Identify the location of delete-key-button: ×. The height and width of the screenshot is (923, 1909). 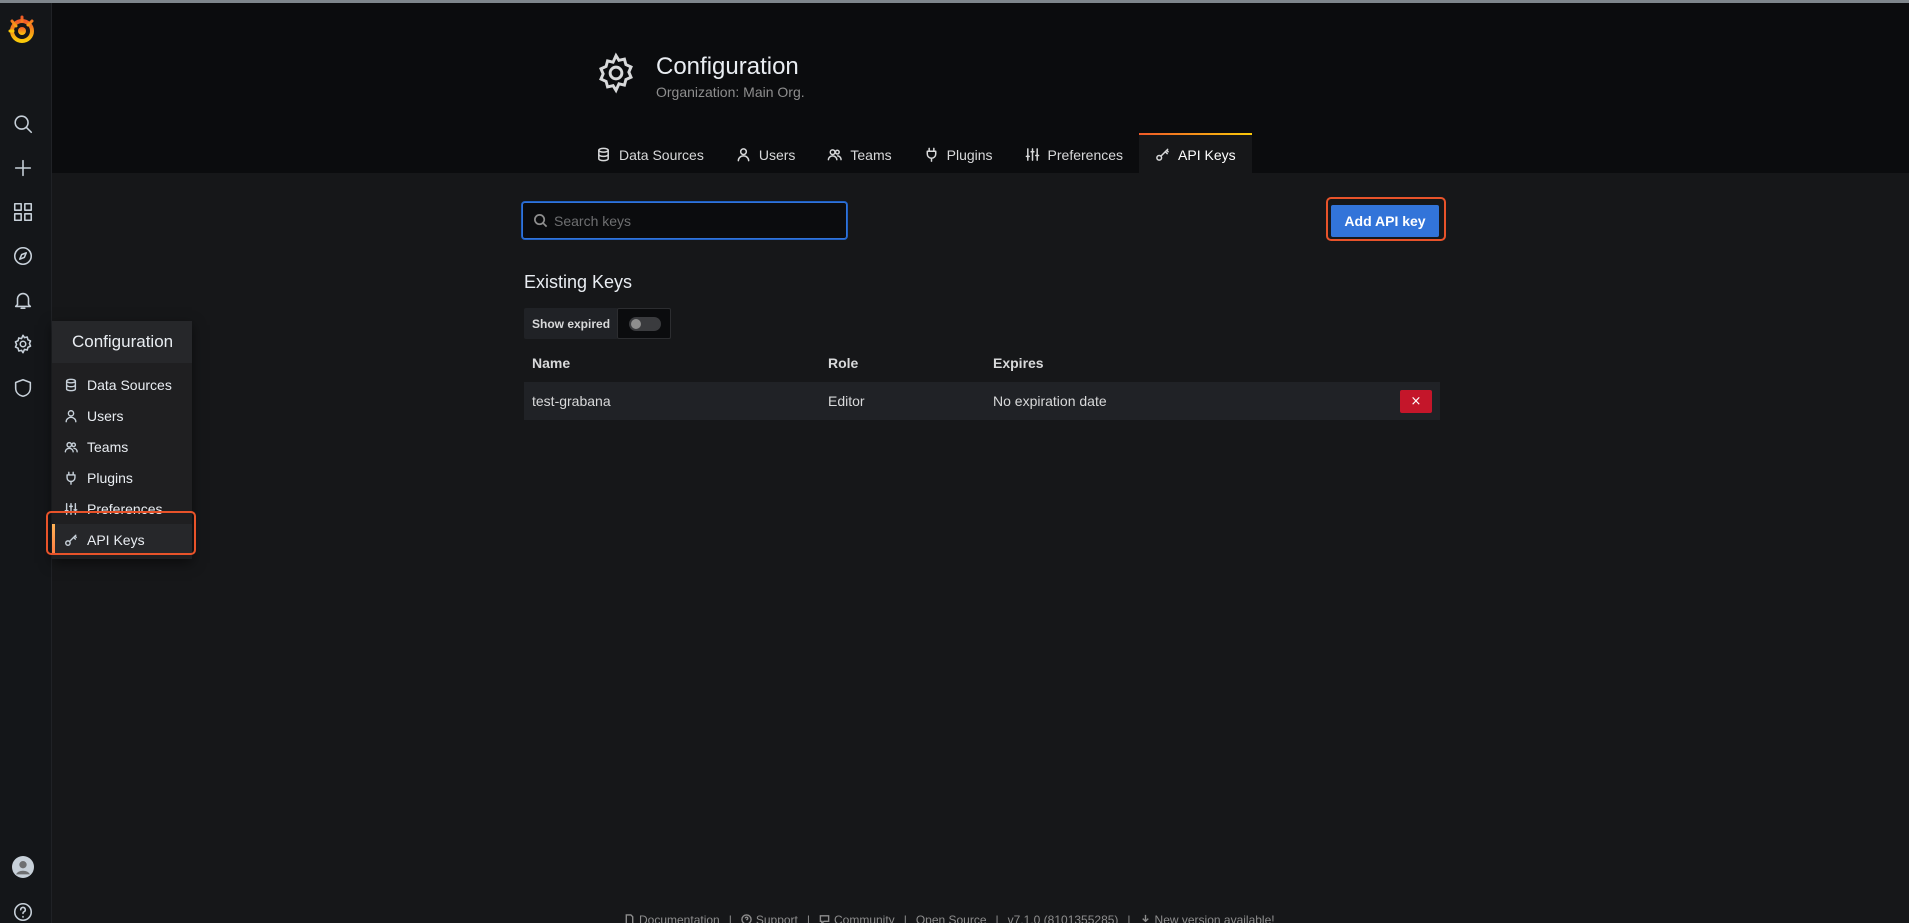
(1416, 401).